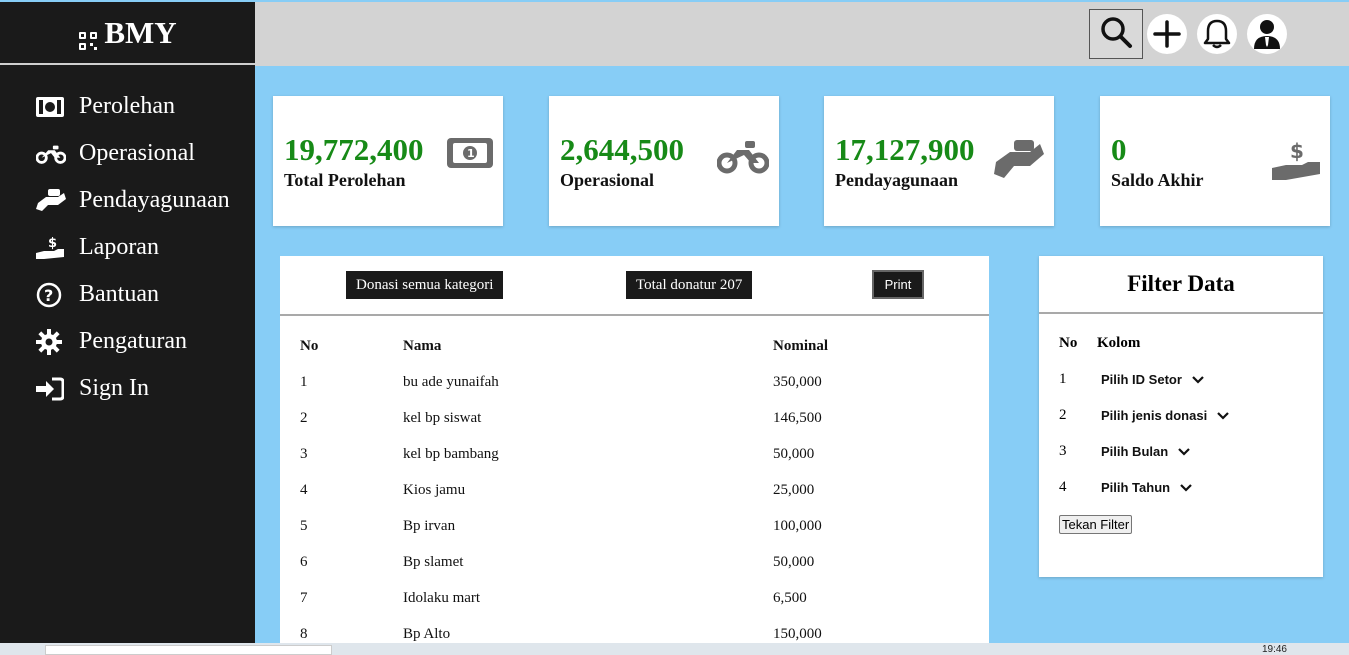  I want to click on filter-row: 1 Pilih ID Setor, so click(1131, 379).